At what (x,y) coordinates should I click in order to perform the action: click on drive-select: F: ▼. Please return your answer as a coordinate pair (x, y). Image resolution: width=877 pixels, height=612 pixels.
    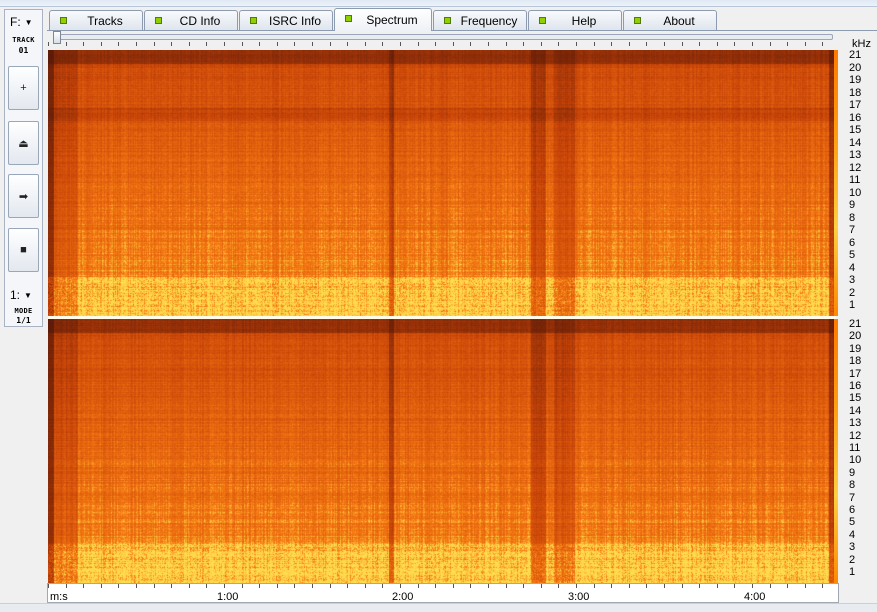
    Looking at the image, I should click on (25, 22).